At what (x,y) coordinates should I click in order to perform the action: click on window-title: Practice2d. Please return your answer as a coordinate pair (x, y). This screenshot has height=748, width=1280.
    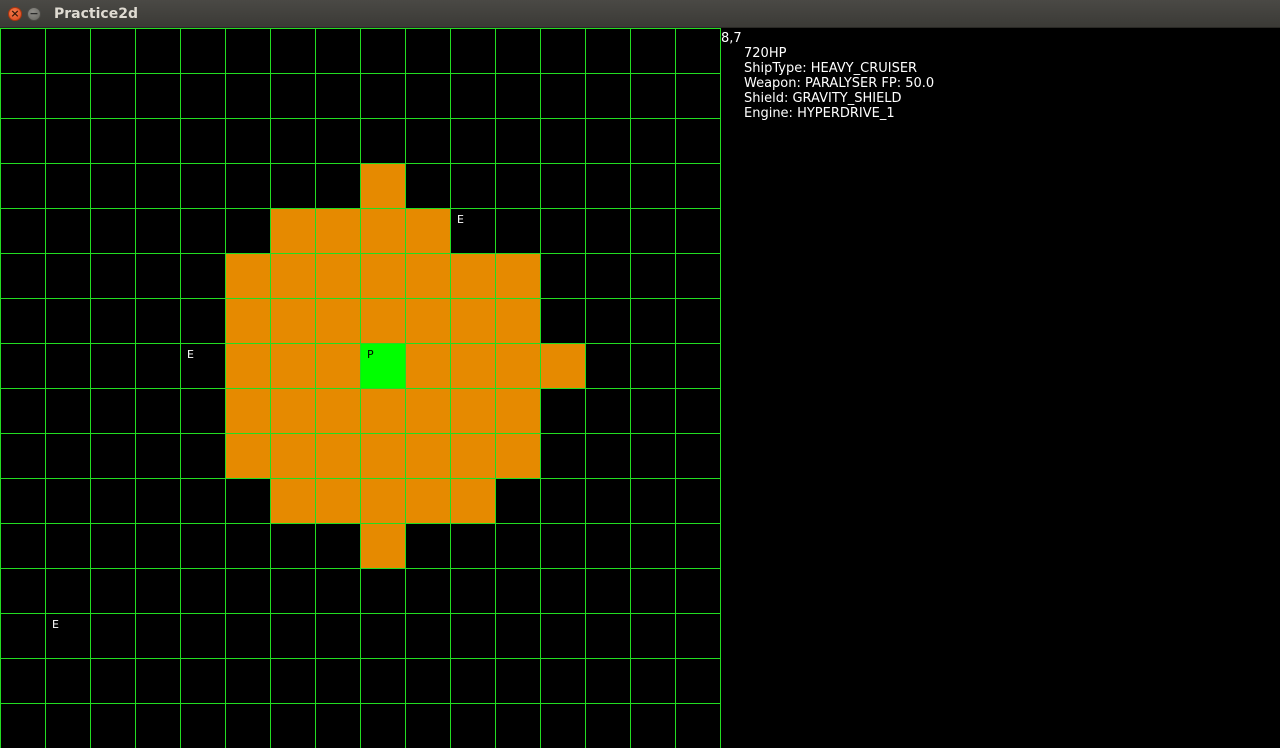
    Looking at the image, I should click on (96, 14).